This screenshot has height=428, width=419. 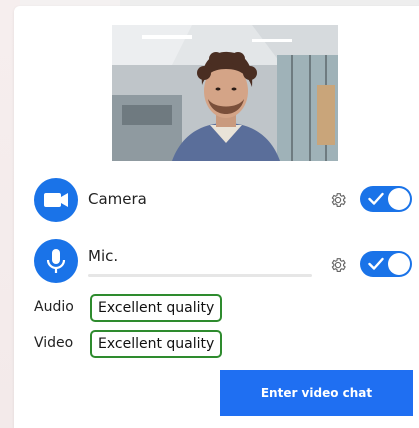 What do you see at coordinates (338, 265) in the screenshot?
I see `mic-settings-gear-icon` at bounding box center [338, 265].